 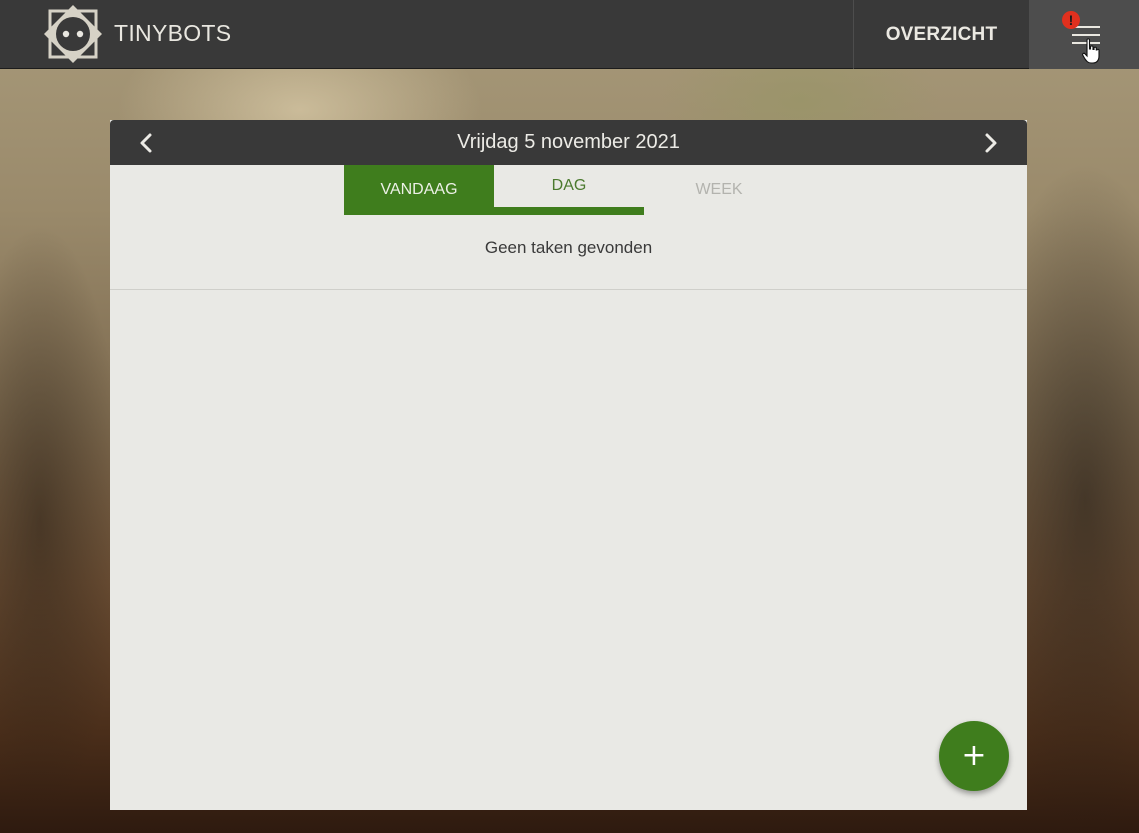 What do you see at coordinates (1071, 20) in the screenshot?
I see `notification-badge: !` at bounding box center [1071, 20].